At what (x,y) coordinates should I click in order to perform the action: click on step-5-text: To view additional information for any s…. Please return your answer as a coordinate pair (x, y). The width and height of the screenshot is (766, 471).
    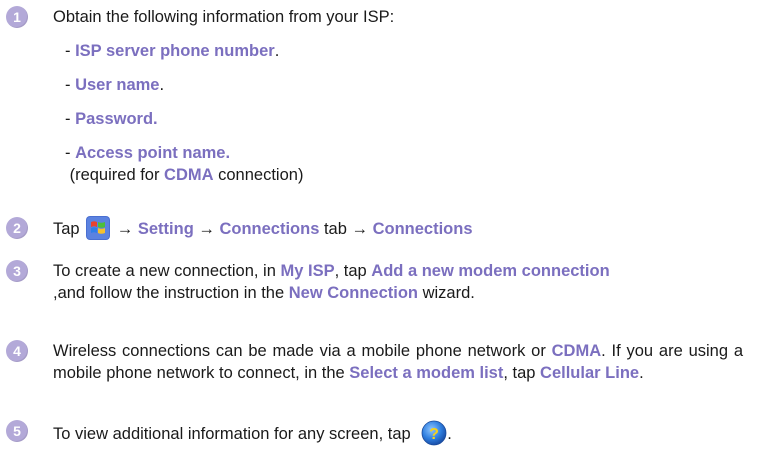
    Looking at the image, I should click on (252, 433).